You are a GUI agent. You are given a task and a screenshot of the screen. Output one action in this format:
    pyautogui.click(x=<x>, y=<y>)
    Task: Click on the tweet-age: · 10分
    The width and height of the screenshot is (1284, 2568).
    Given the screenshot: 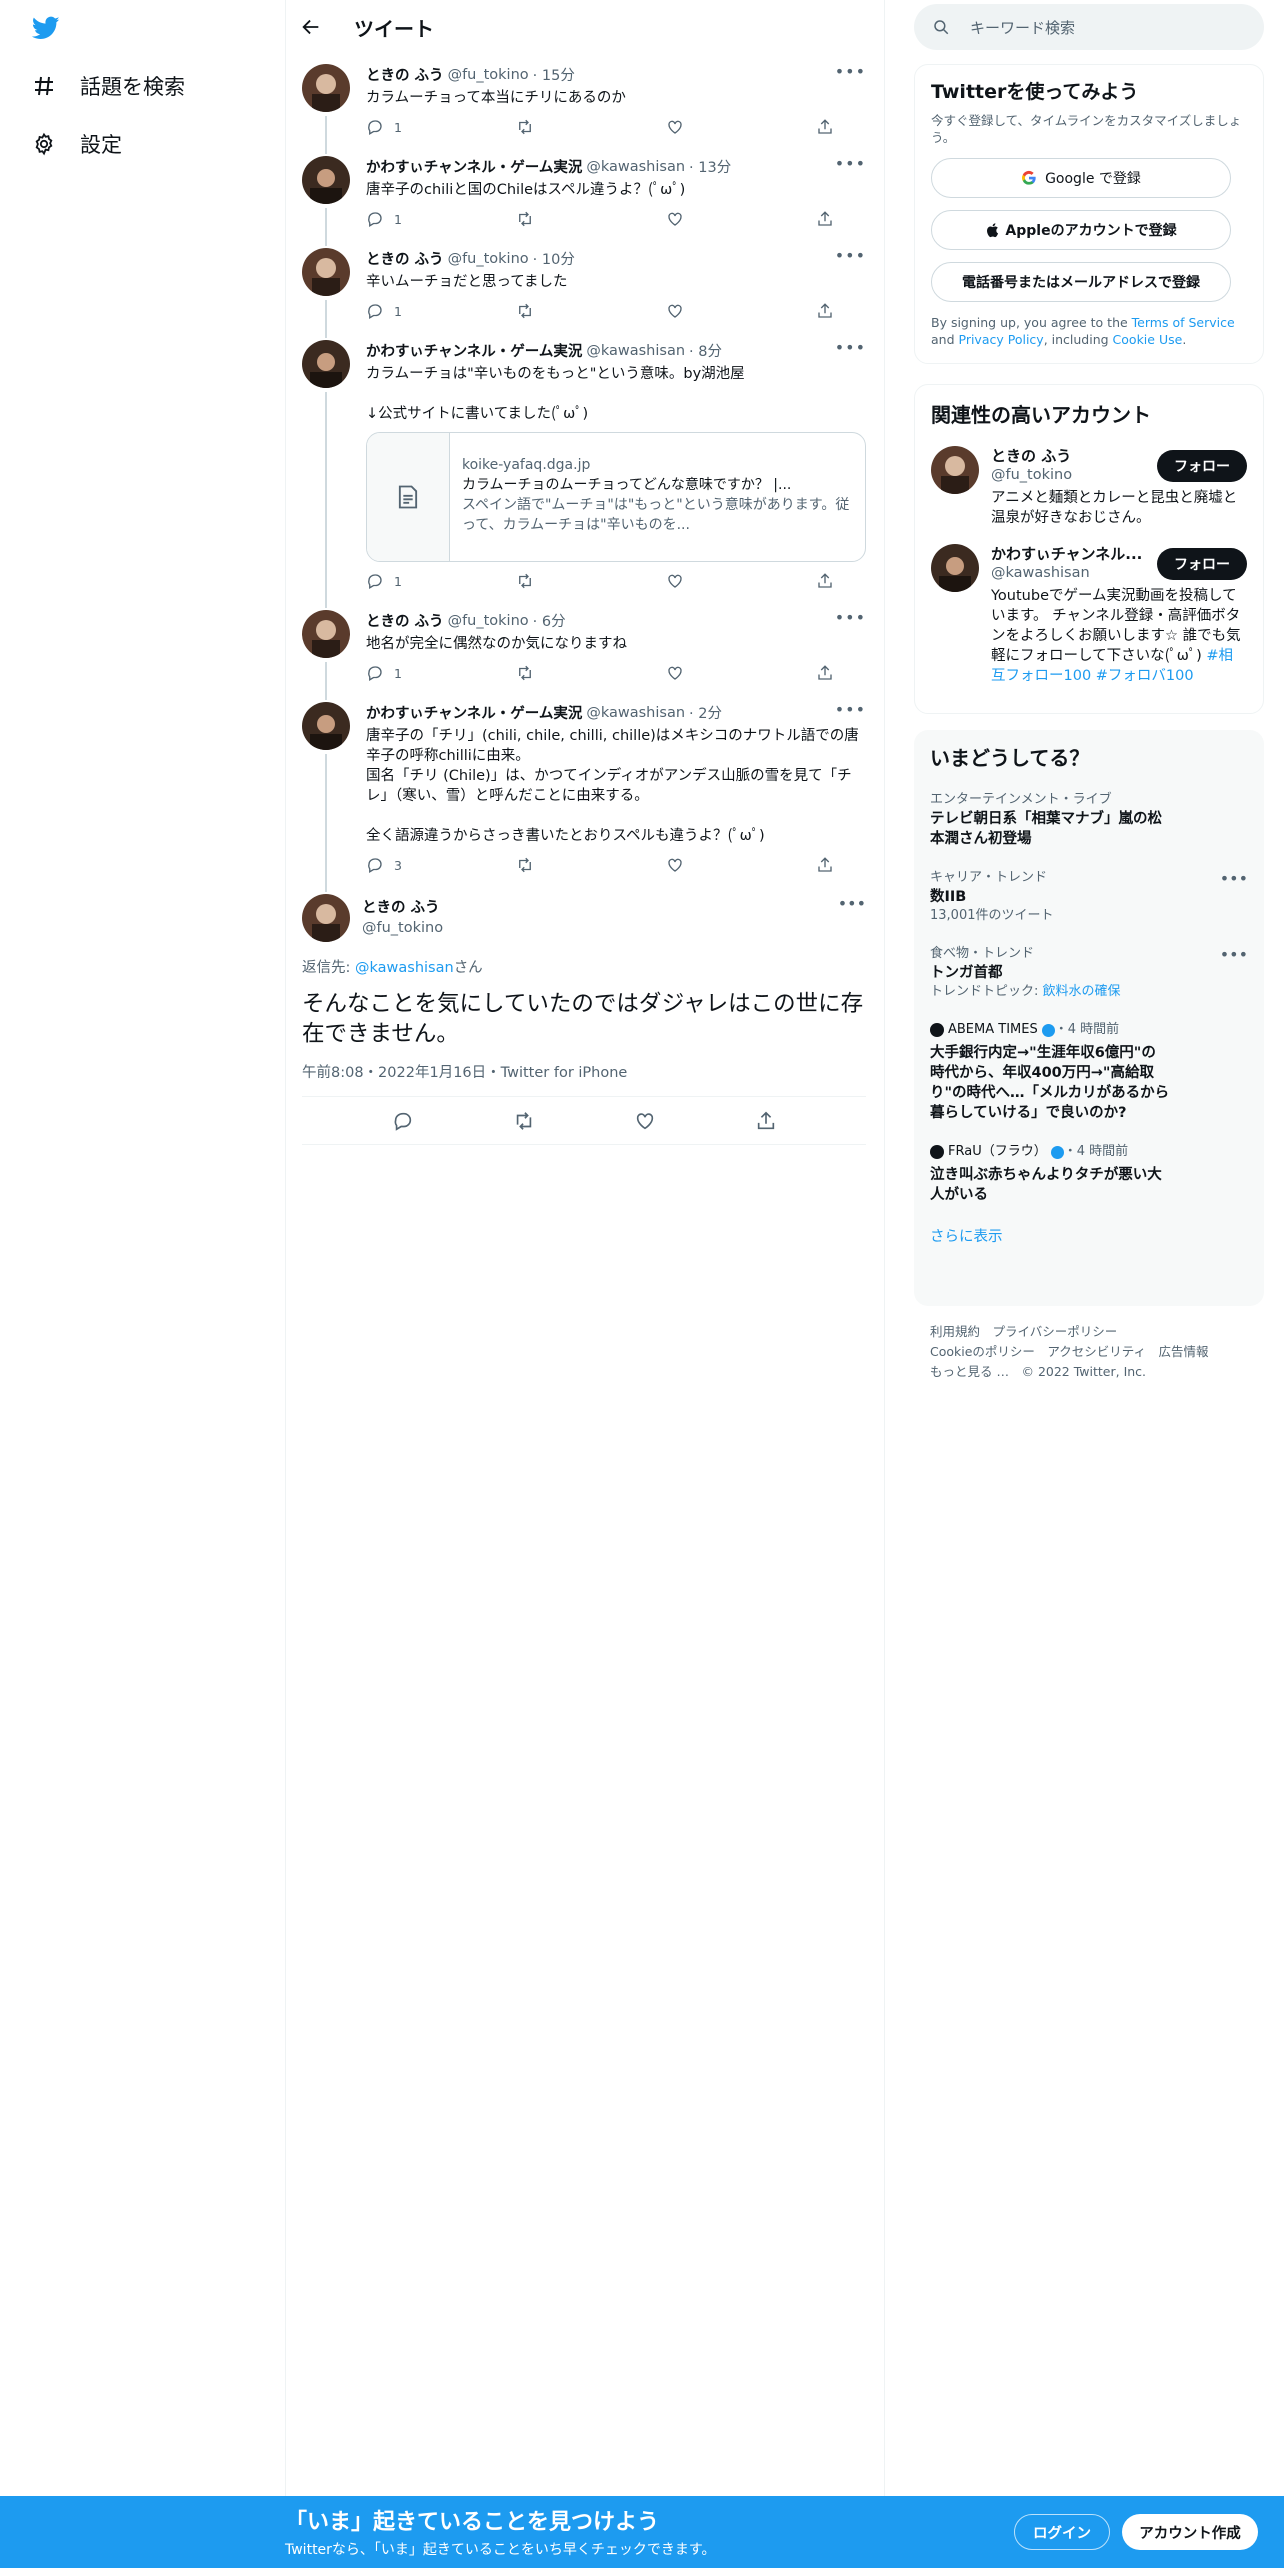 What is the action you would take?
    pyautogui.click(x=554, y=258)
    